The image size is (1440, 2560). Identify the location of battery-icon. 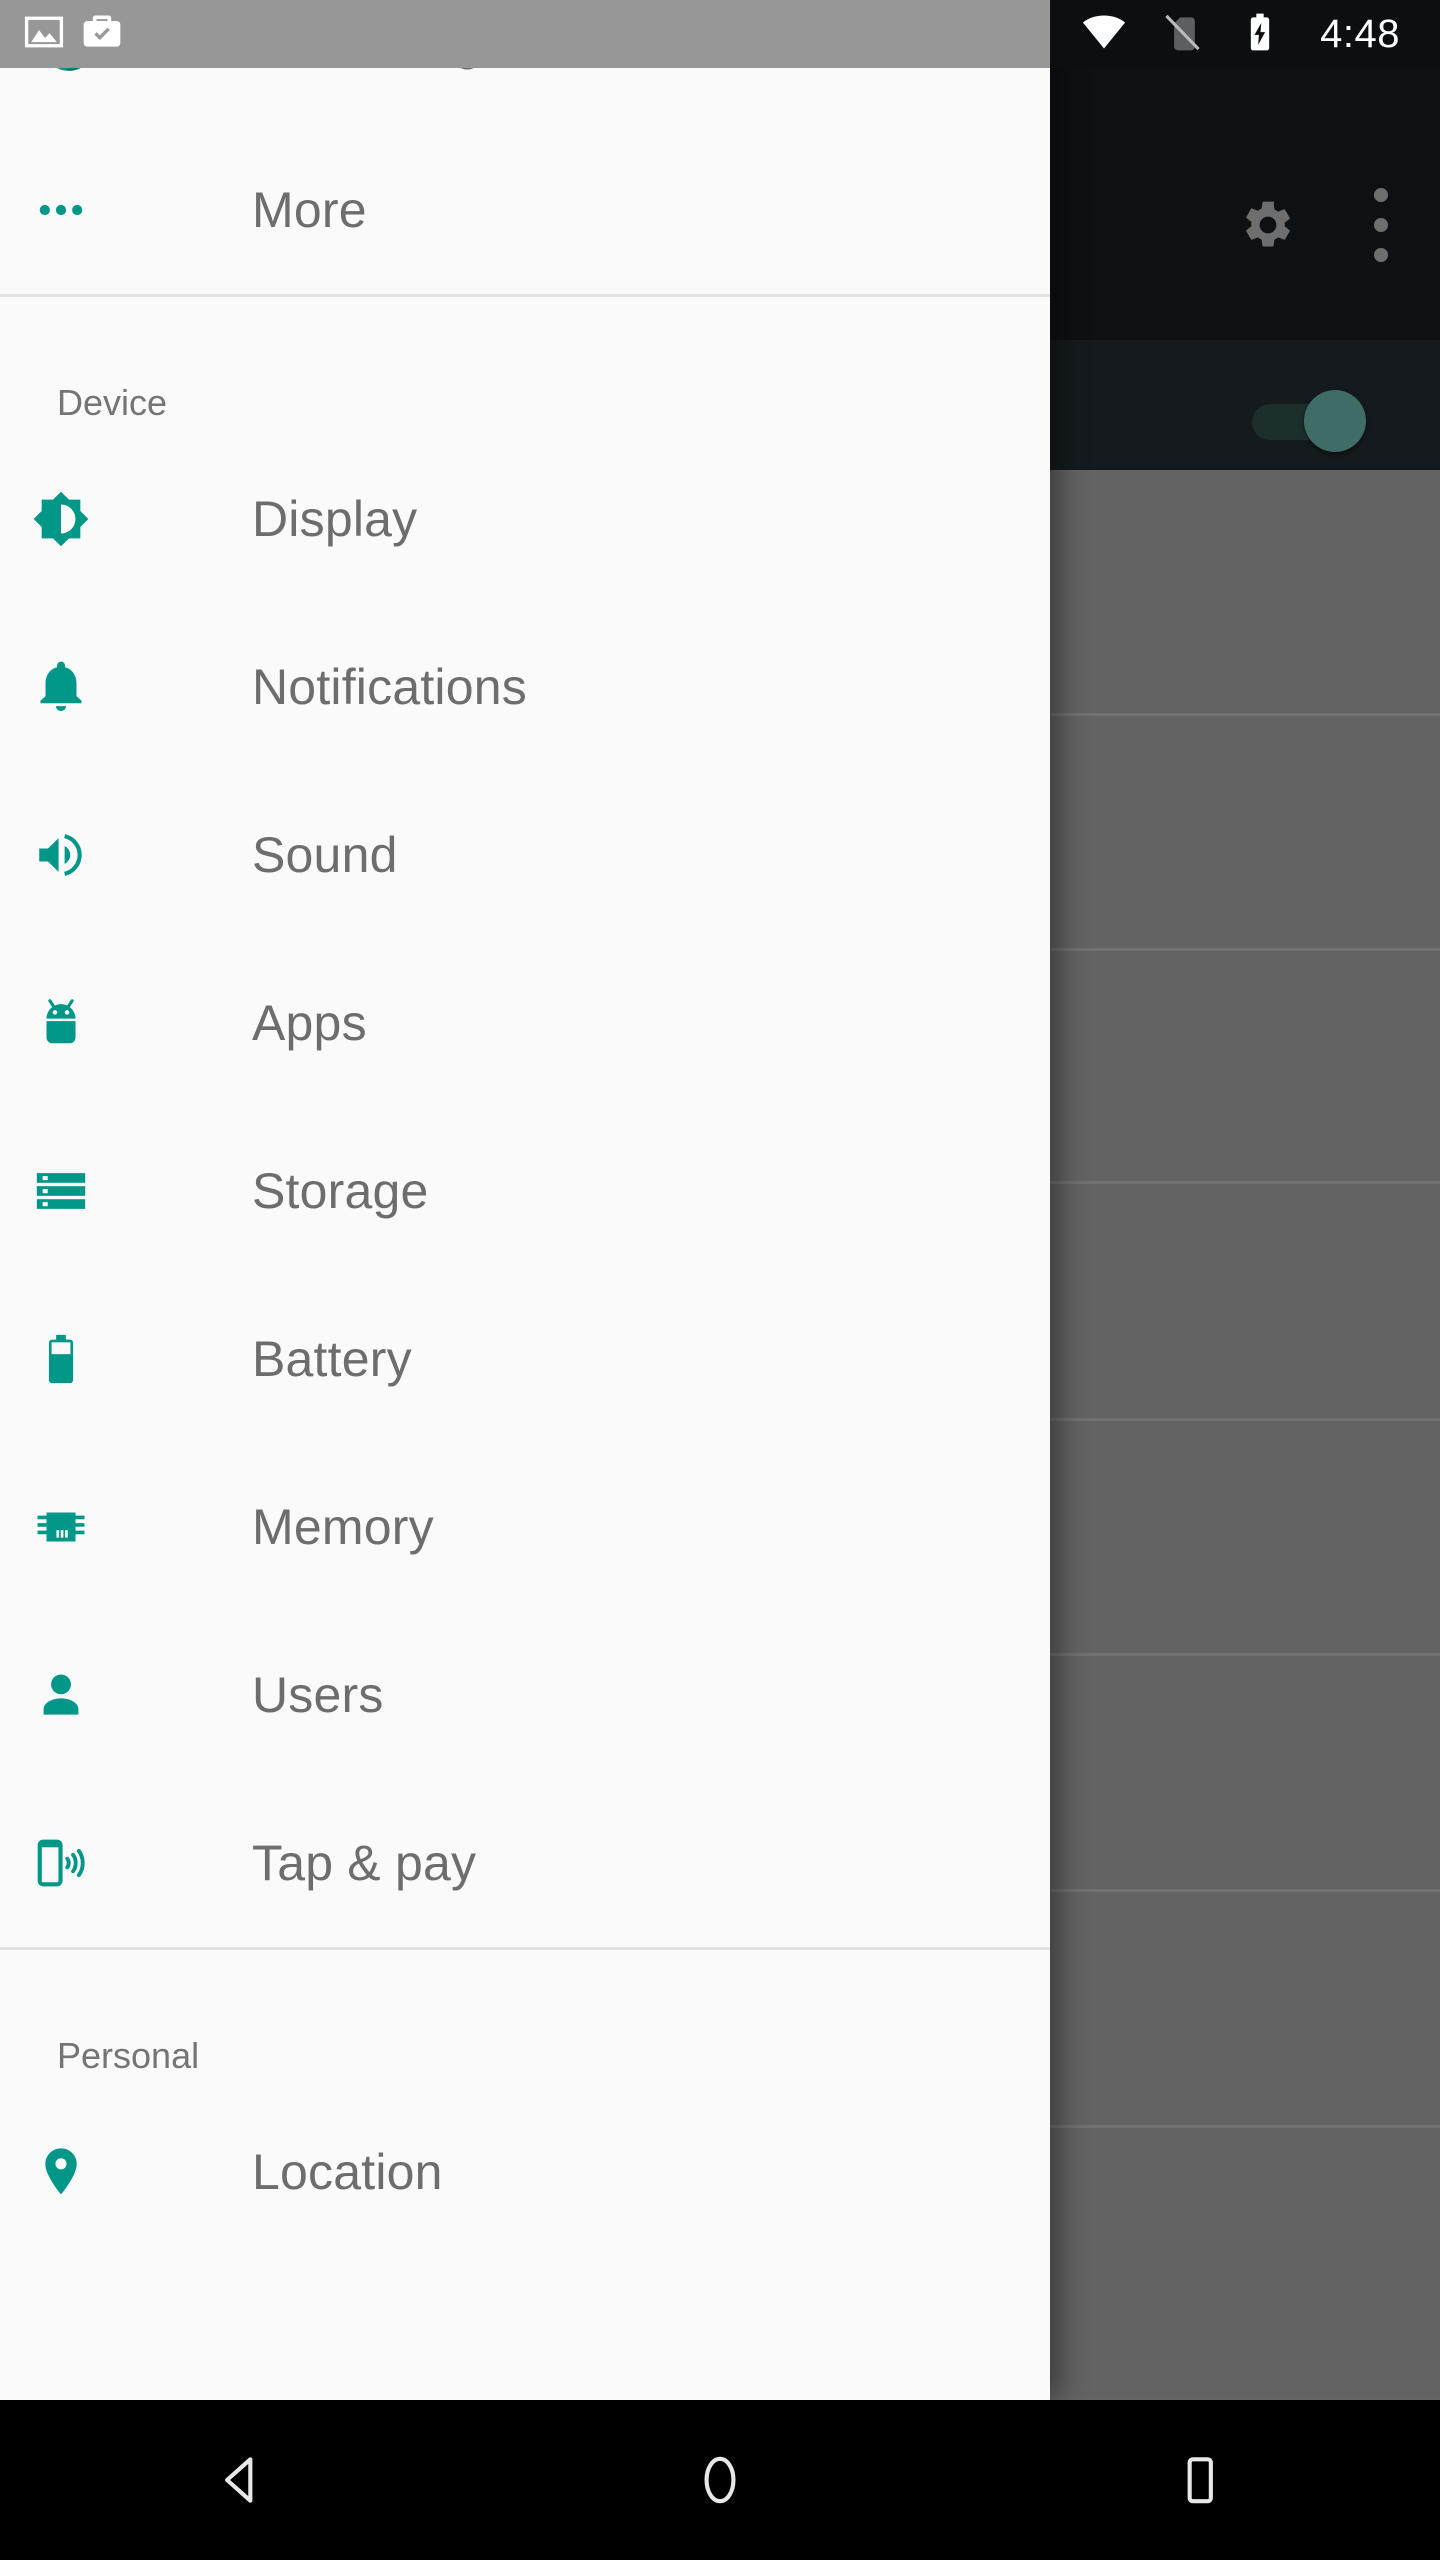
(61, 1359).